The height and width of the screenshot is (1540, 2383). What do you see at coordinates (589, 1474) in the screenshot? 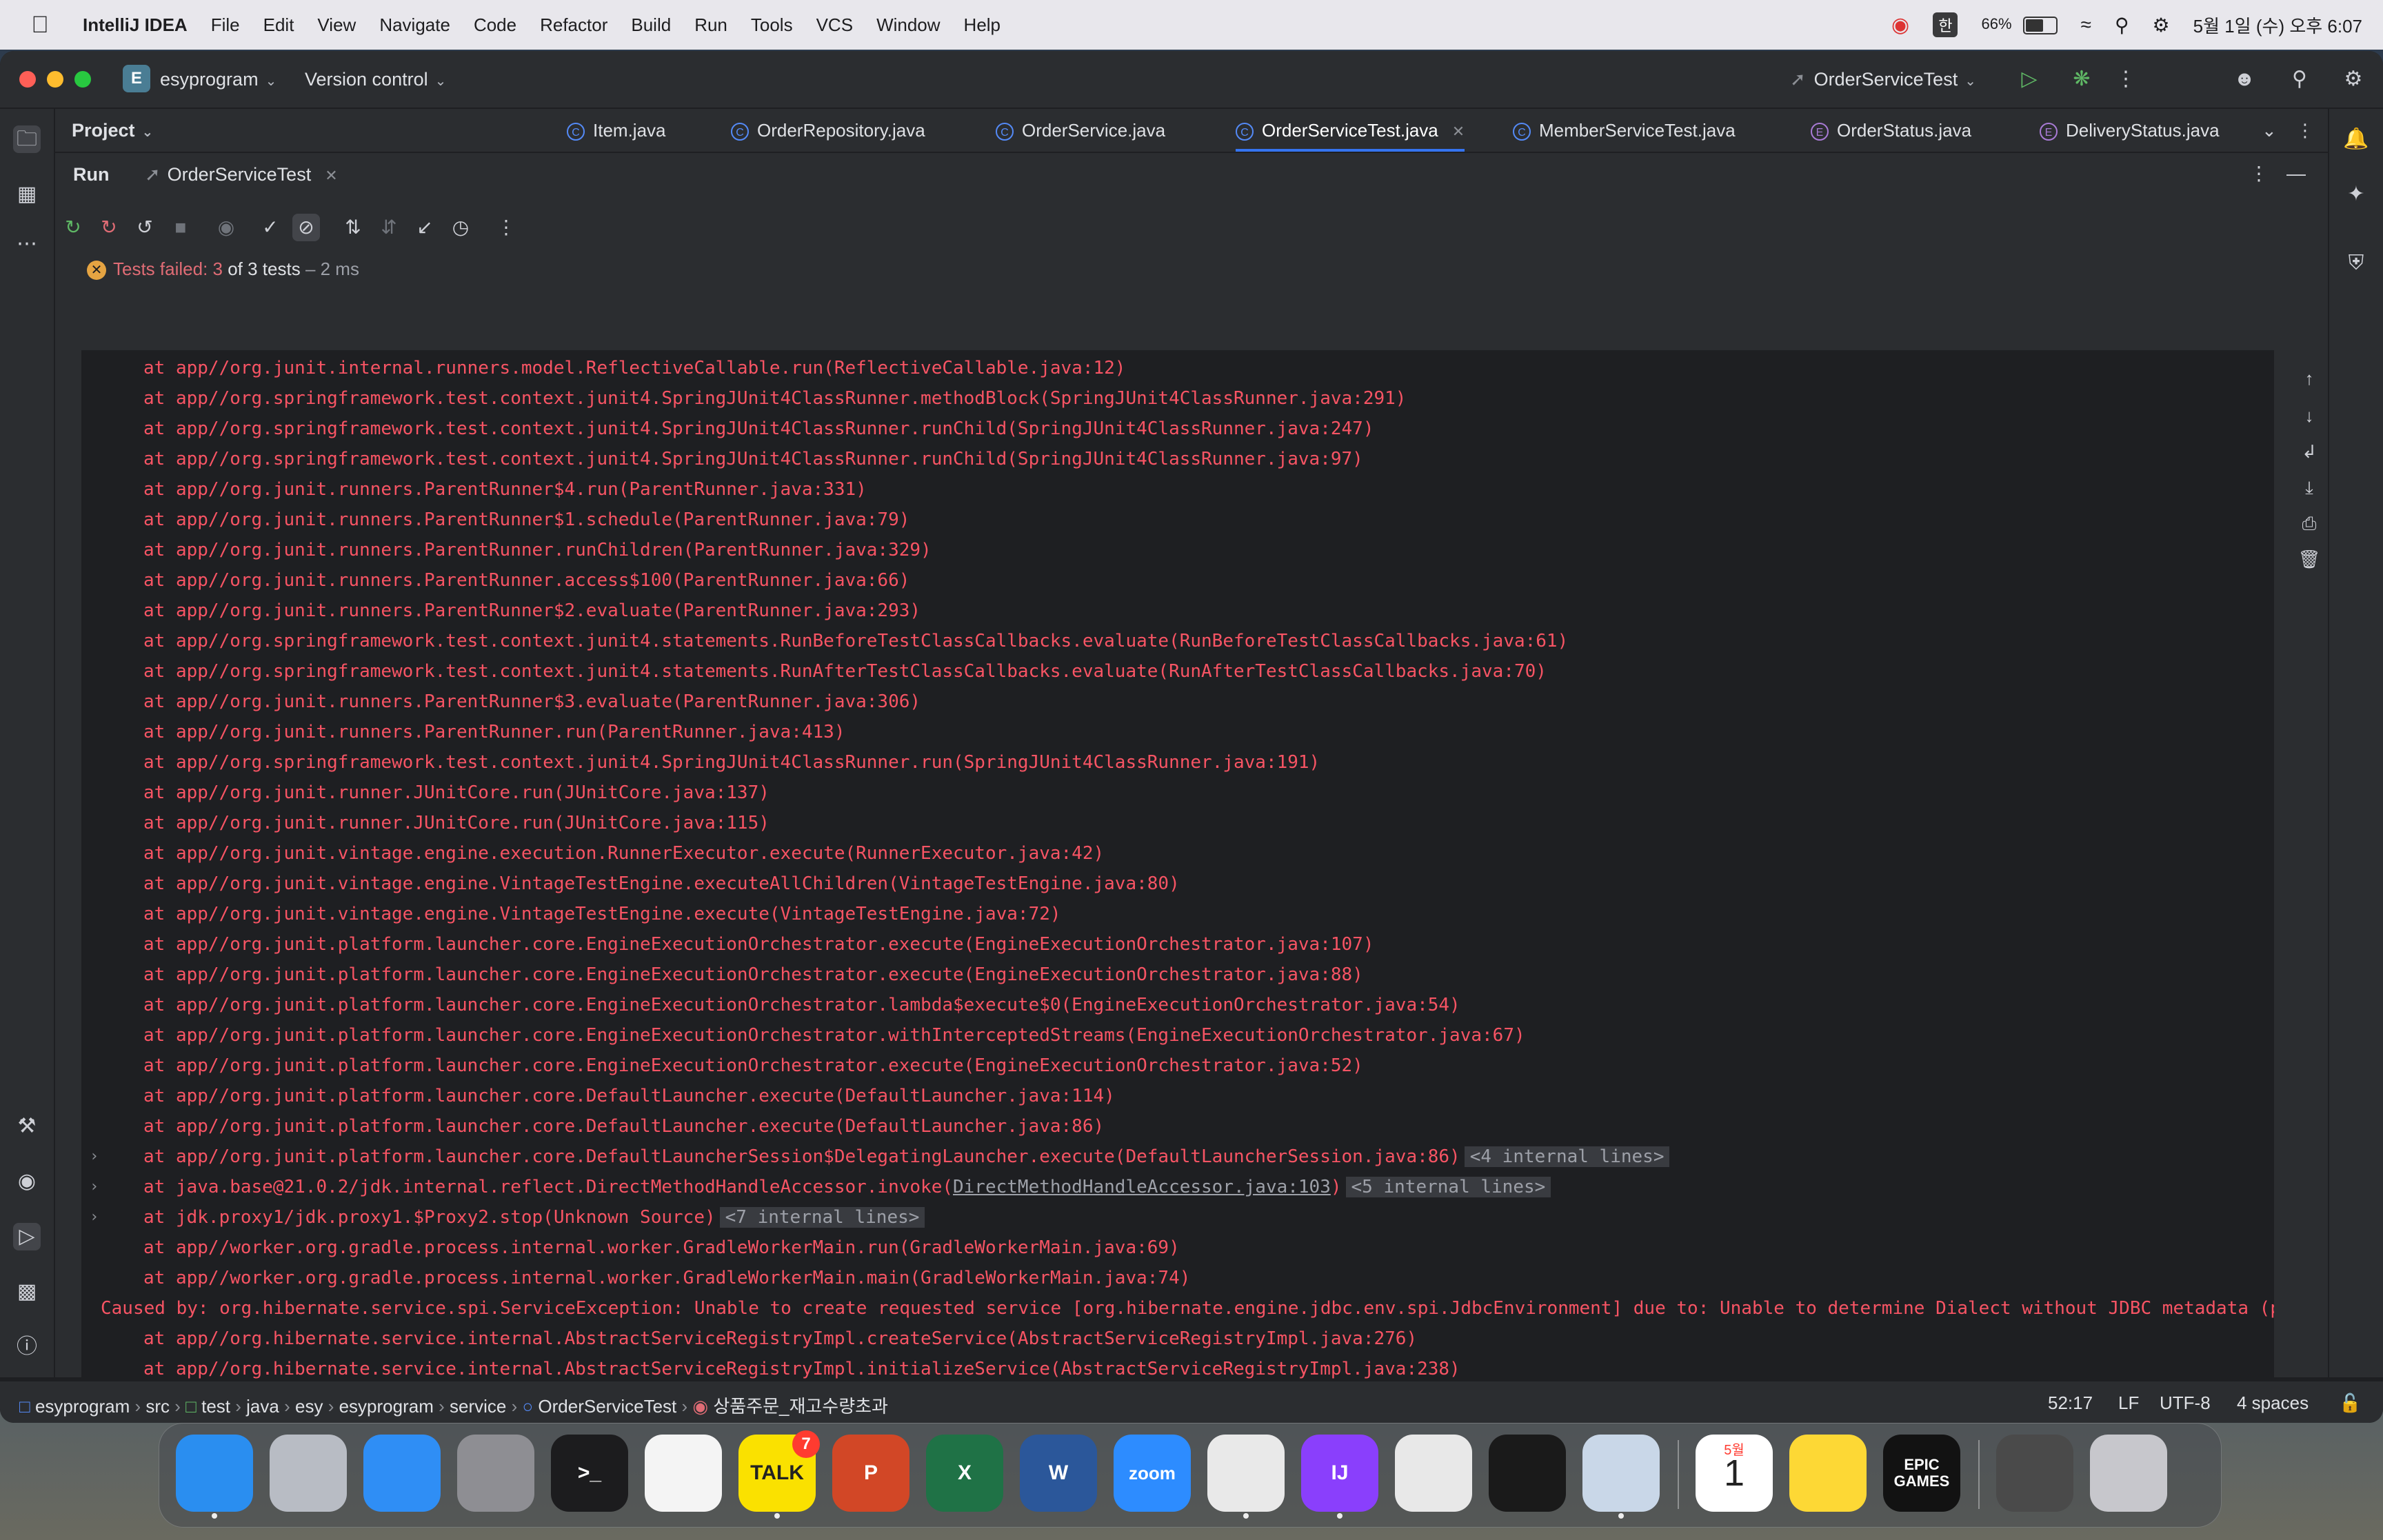
I see `dock-app-terminal: >_` at bounding box center [589, 1474].